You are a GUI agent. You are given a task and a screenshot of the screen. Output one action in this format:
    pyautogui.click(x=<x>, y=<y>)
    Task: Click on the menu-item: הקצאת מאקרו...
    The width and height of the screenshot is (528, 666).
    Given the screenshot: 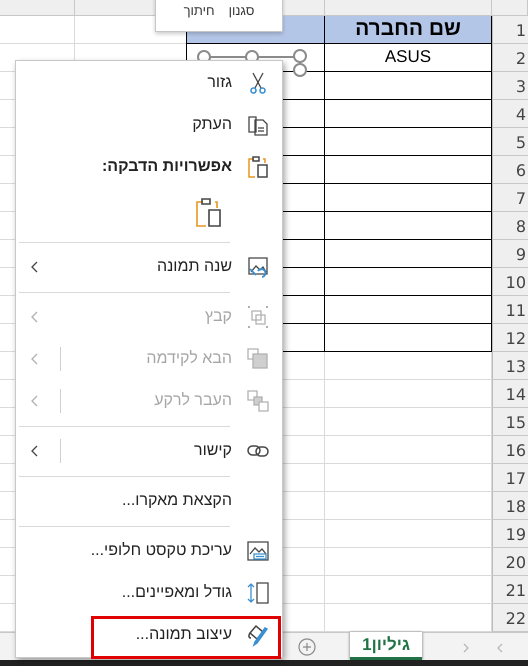 What is the action you would take?
    pyautogui.click(x=149, y=501)
    